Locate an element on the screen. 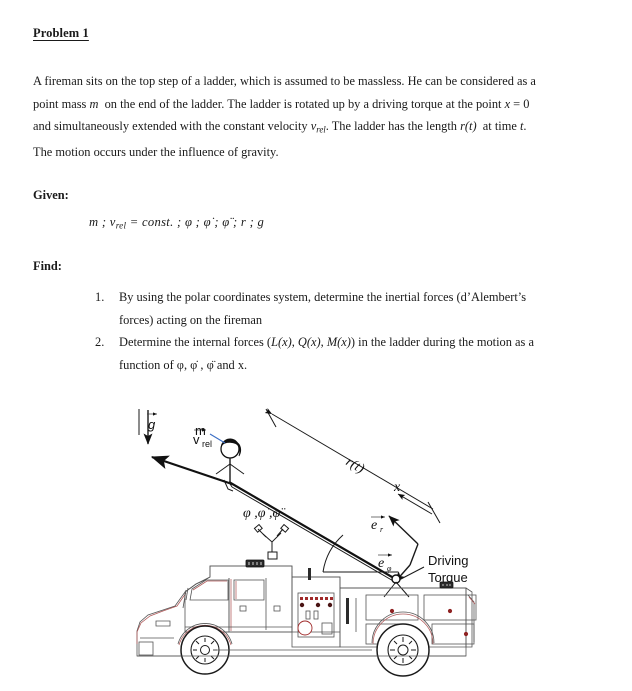  fireman-arm-right is located at coordinates (237, 469).